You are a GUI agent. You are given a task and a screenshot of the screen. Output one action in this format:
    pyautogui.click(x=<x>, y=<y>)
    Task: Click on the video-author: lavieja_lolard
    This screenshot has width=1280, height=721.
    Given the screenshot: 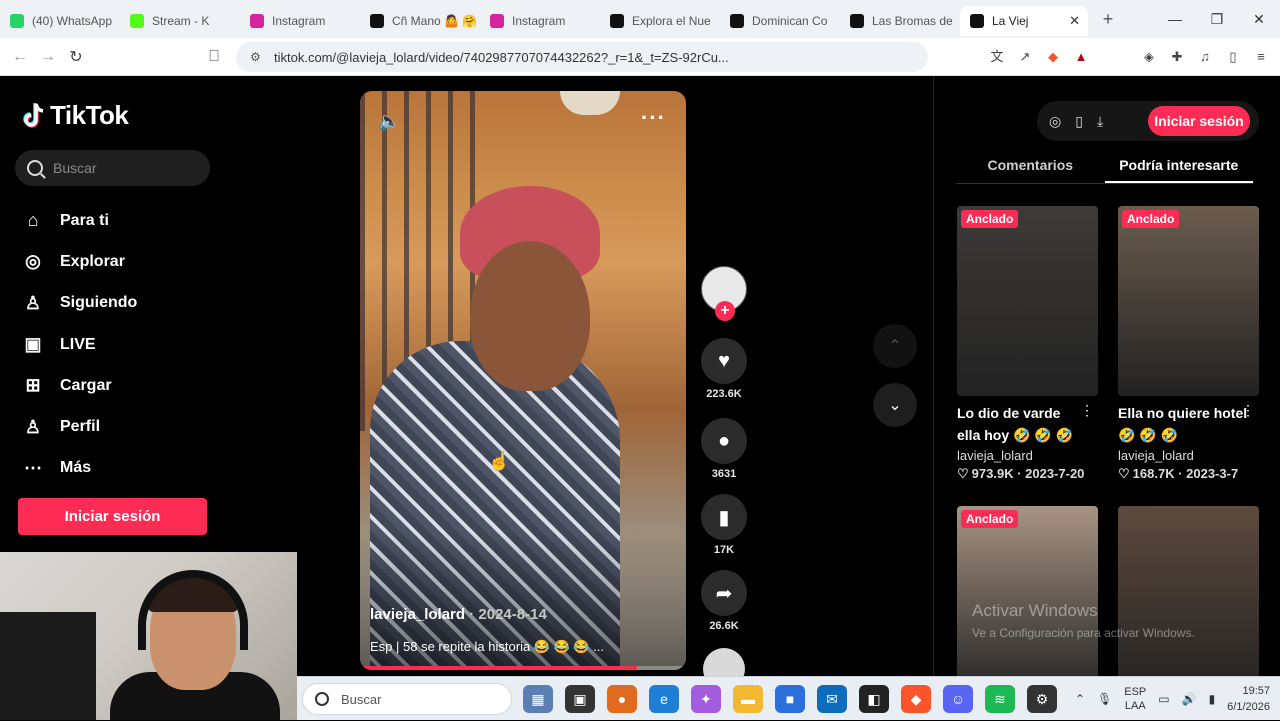 What is the action you would take?
    pyautogui.click(x=417, y=614)
    